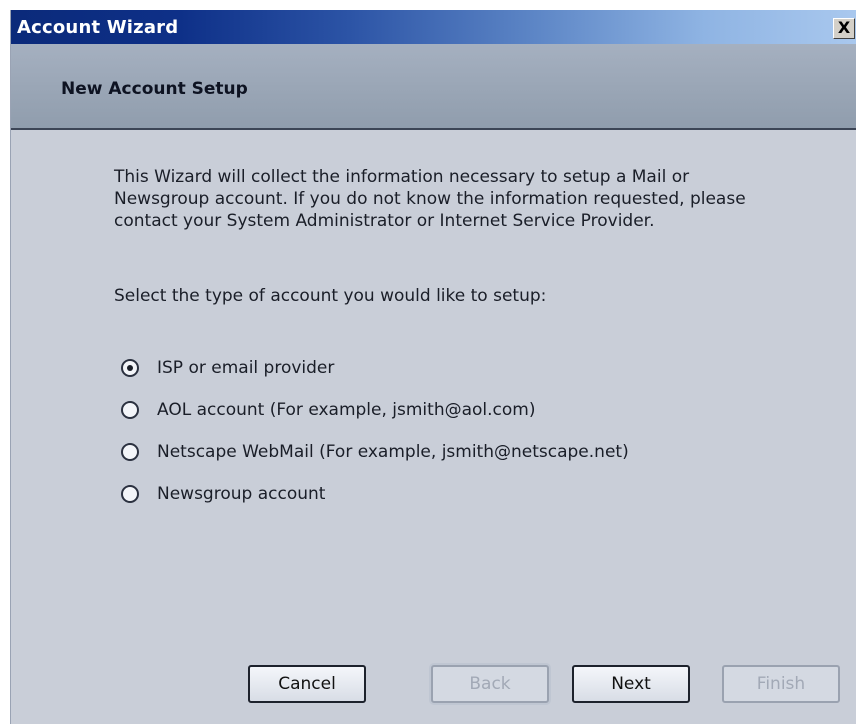  What do you see at coordinates (246, 368) in the screenshot?
I see `option-label: ISP or email provider` at bounding box center [246, 368].